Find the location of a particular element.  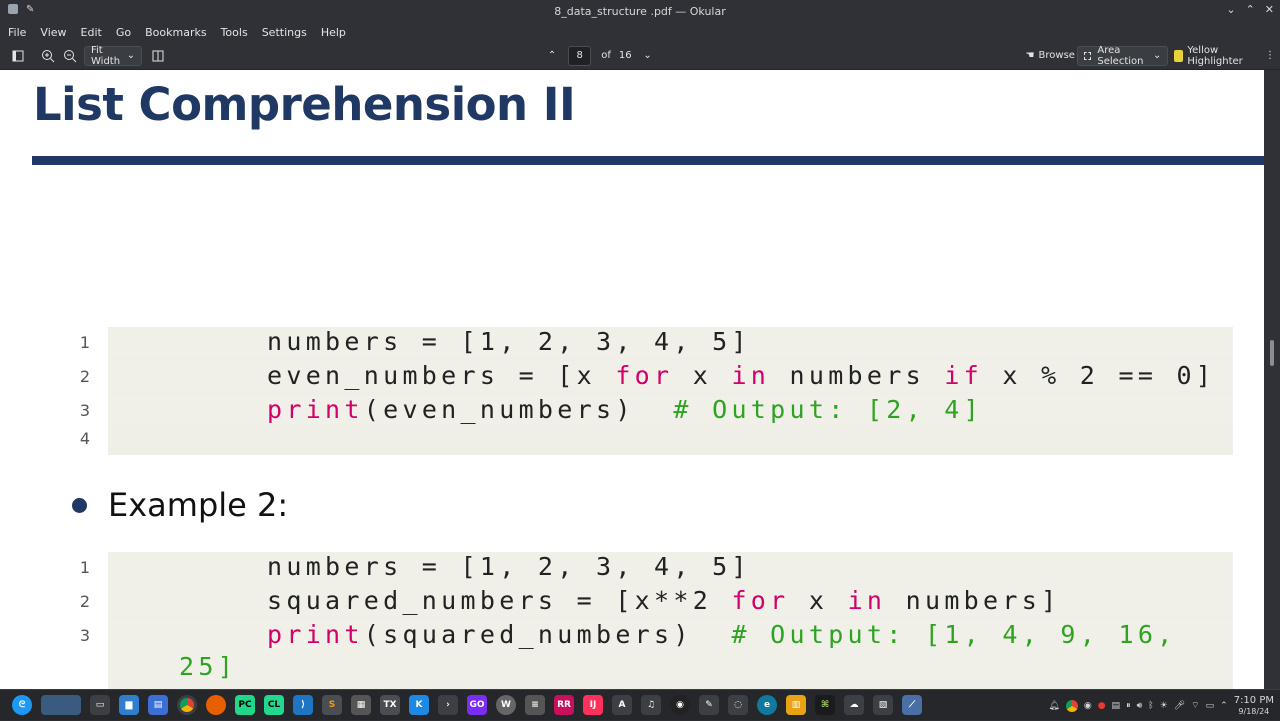

cloud-icon: ☁ is located at coordinates (854, 705).